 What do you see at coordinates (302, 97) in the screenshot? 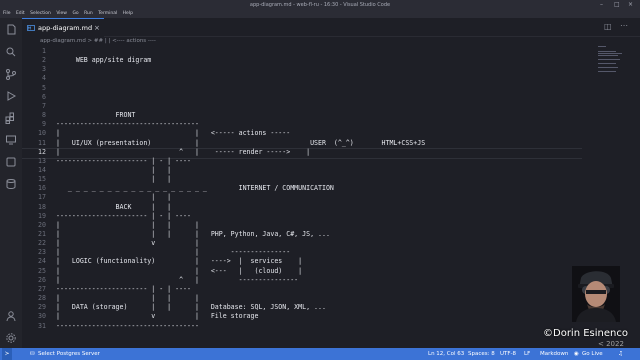
I see `editor-line: 6` at bounding box center [302, 97].